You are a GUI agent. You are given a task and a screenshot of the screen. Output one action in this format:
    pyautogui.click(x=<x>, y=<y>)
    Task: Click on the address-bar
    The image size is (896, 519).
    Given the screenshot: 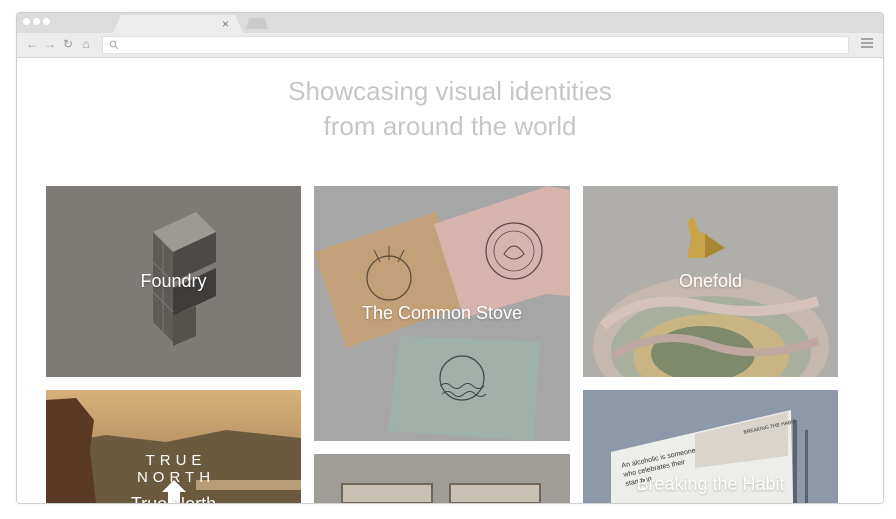 What is the action you would take?
    pyautogui.click(x=475, y=45)
    